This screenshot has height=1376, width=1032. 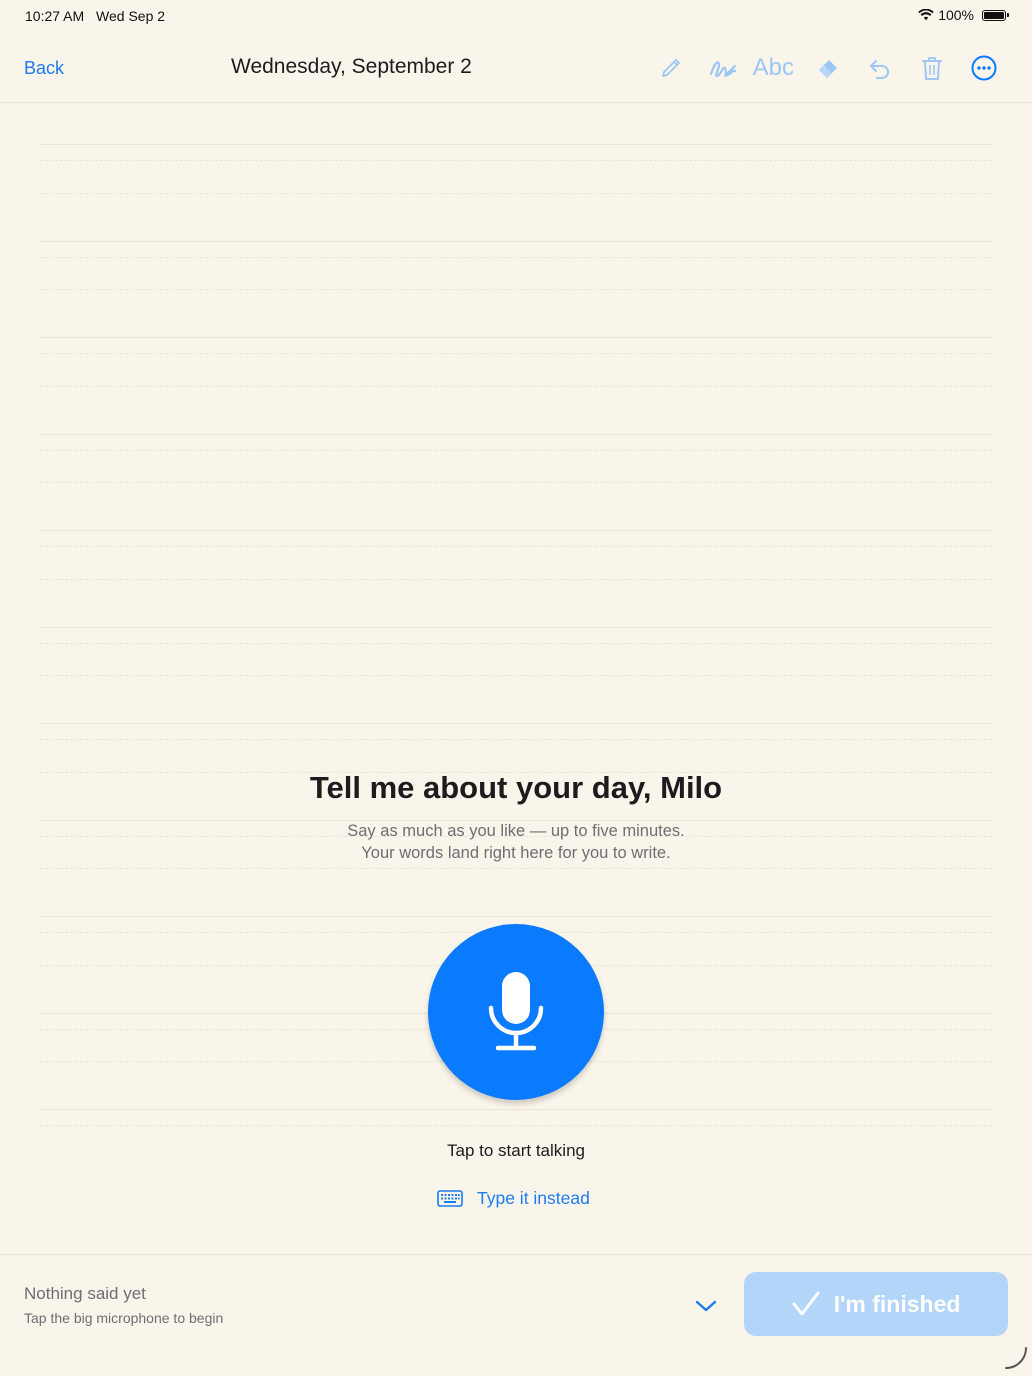 I want to click on type-instead-label: Type it instead, so click(x=533, y=1198).